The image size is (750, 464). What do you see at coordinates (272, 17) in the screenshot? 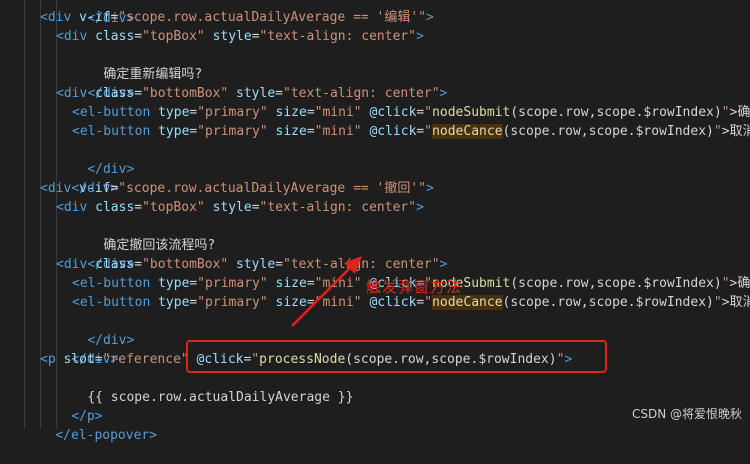
I see `string-text: "scope.row.actualDailyAverage == '编辑'"` at bounding box center [272, 17].